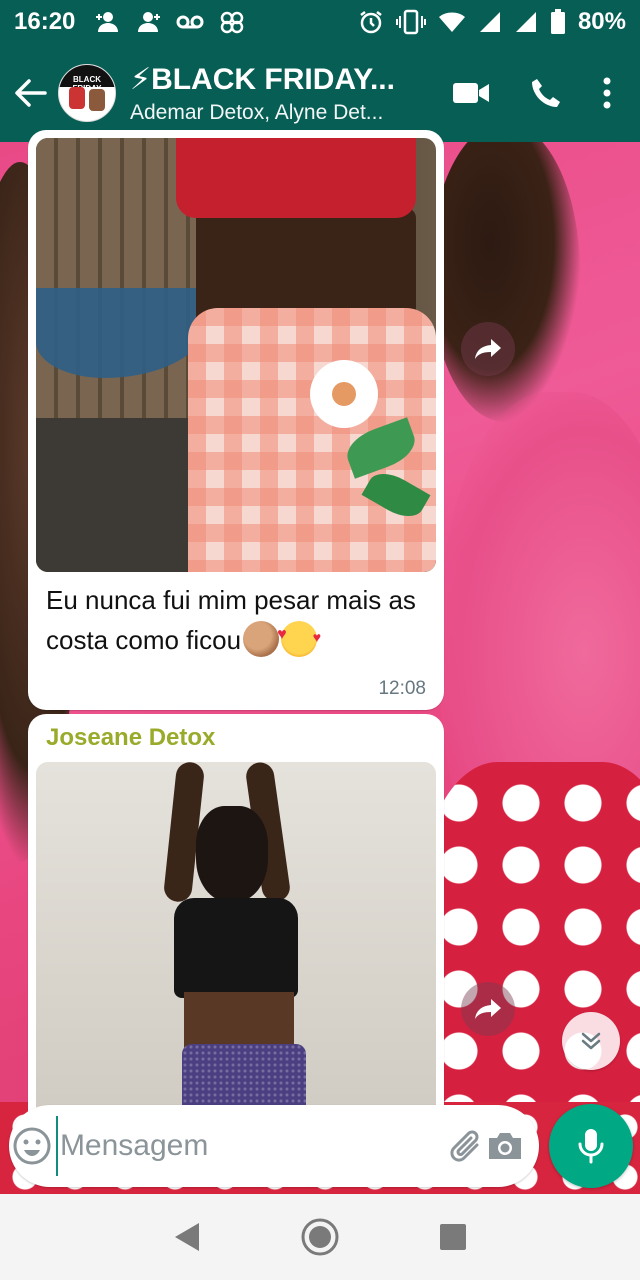 The width and height of the screenshot is (640, 1280). I want to click on triangle-back-icon, so click(186, 1237).